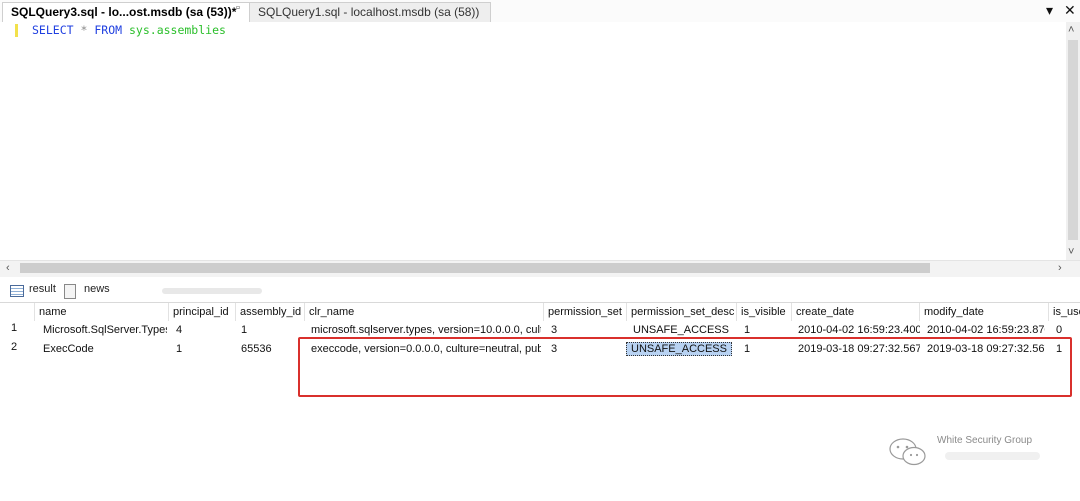 The image size is (1080, 501). Describe the element at coordinates (201, 312) in the screenshot. I see `column-header-principal-id: principal_id` at that location.